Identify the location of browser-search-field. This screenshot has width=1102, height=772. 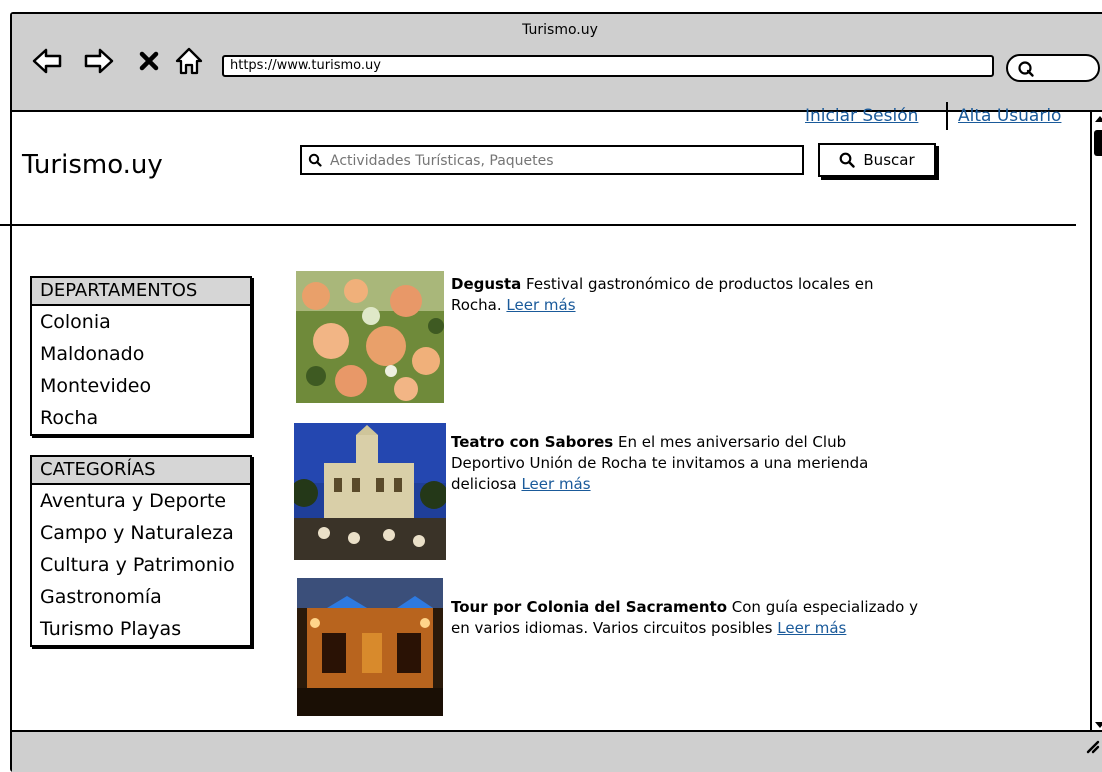
(1053, 68).